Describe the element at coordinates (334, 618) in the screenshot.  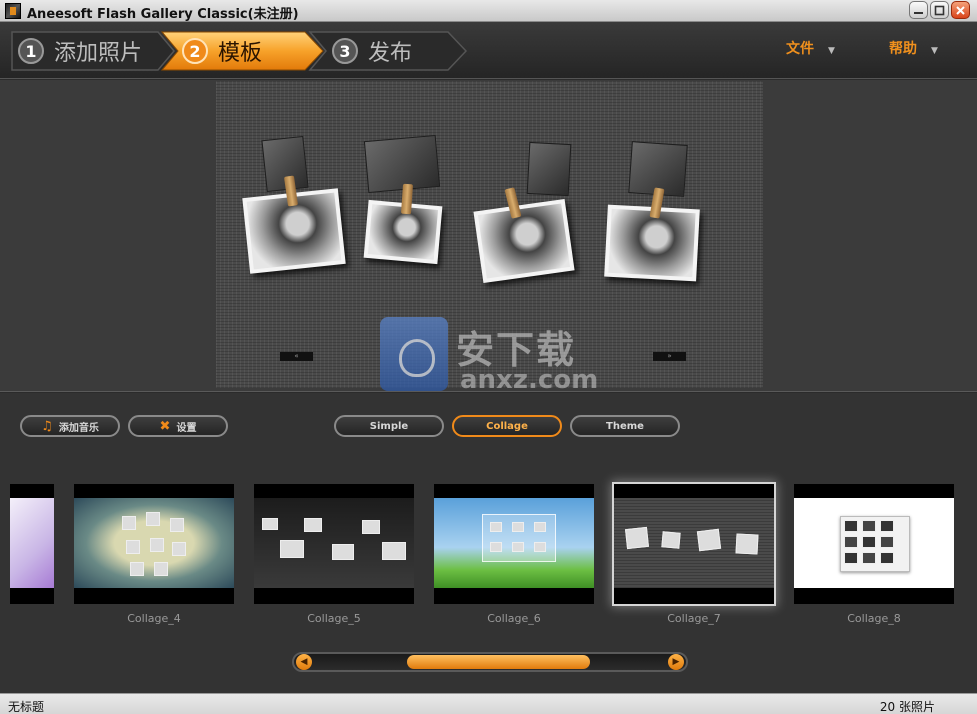
I see `thumbnail-label: Collage_5` at that location.